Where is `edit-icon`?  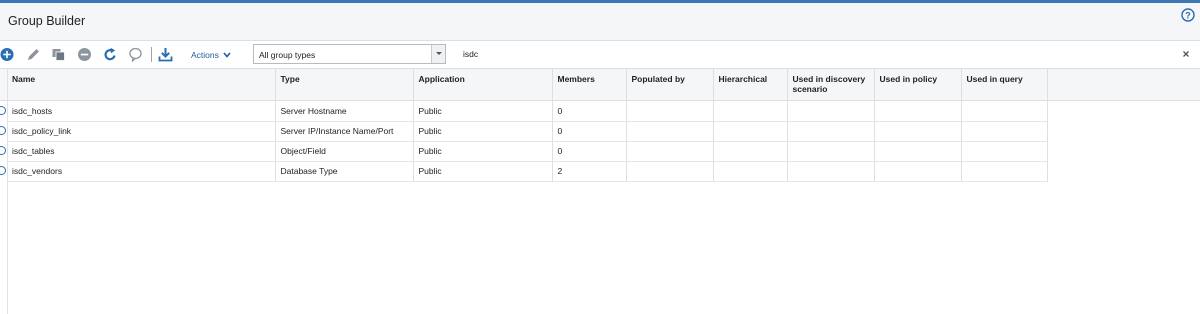
edit-icon is located at coordinates (33, 54).